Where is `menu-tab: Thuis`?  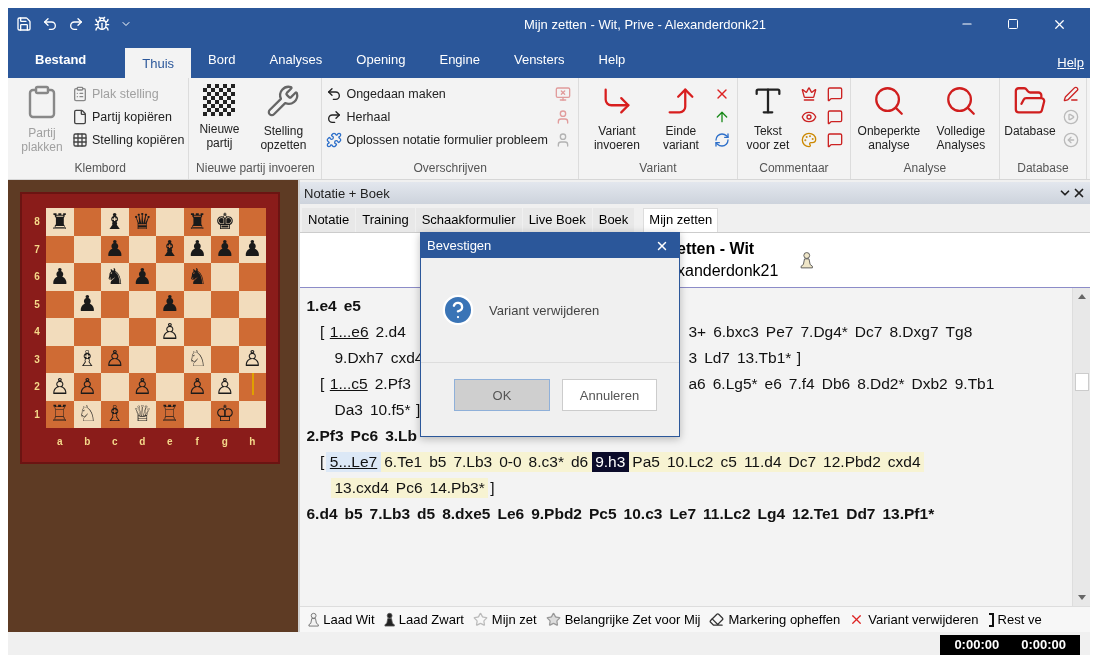 menu-tab: Thuis is located at coordinates (158, 63).